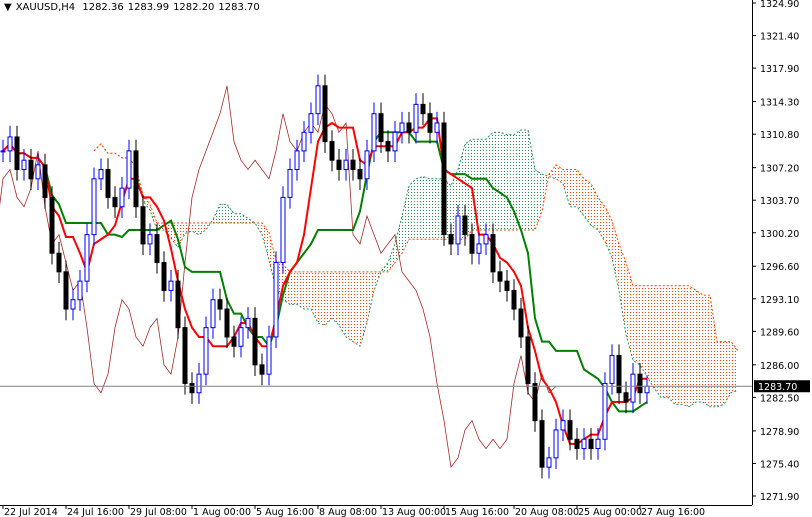  I want to click on x-tick-label: 1 Aug 00:00, so click(222, 512).